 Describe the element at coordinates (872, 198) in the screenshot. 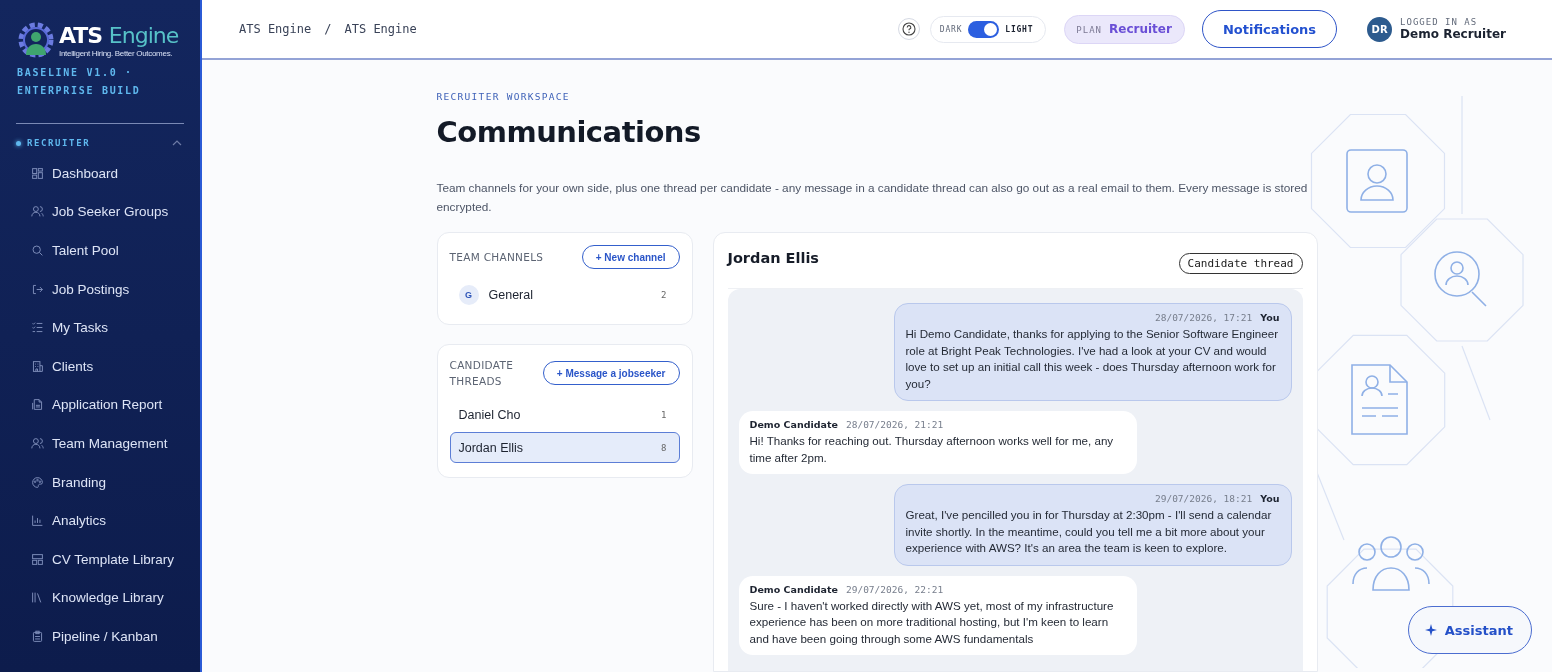

I see `page-description: Team channels for your own side, plus one thread per candidate - any message in a candidate thread can also go out as a real email to them. Every message is stored encrypted.` at that location.